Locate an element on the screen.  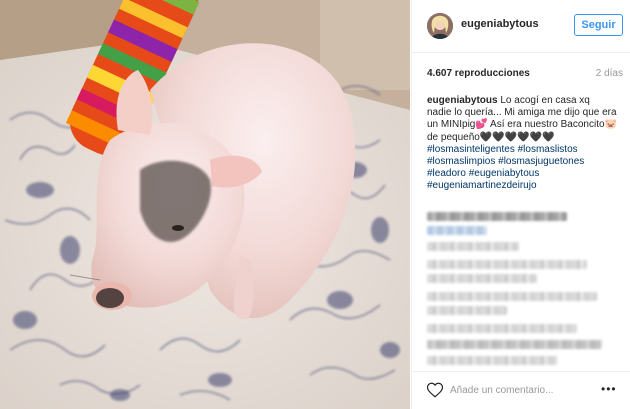
avatar-icon is located at coordinates (440, 26).